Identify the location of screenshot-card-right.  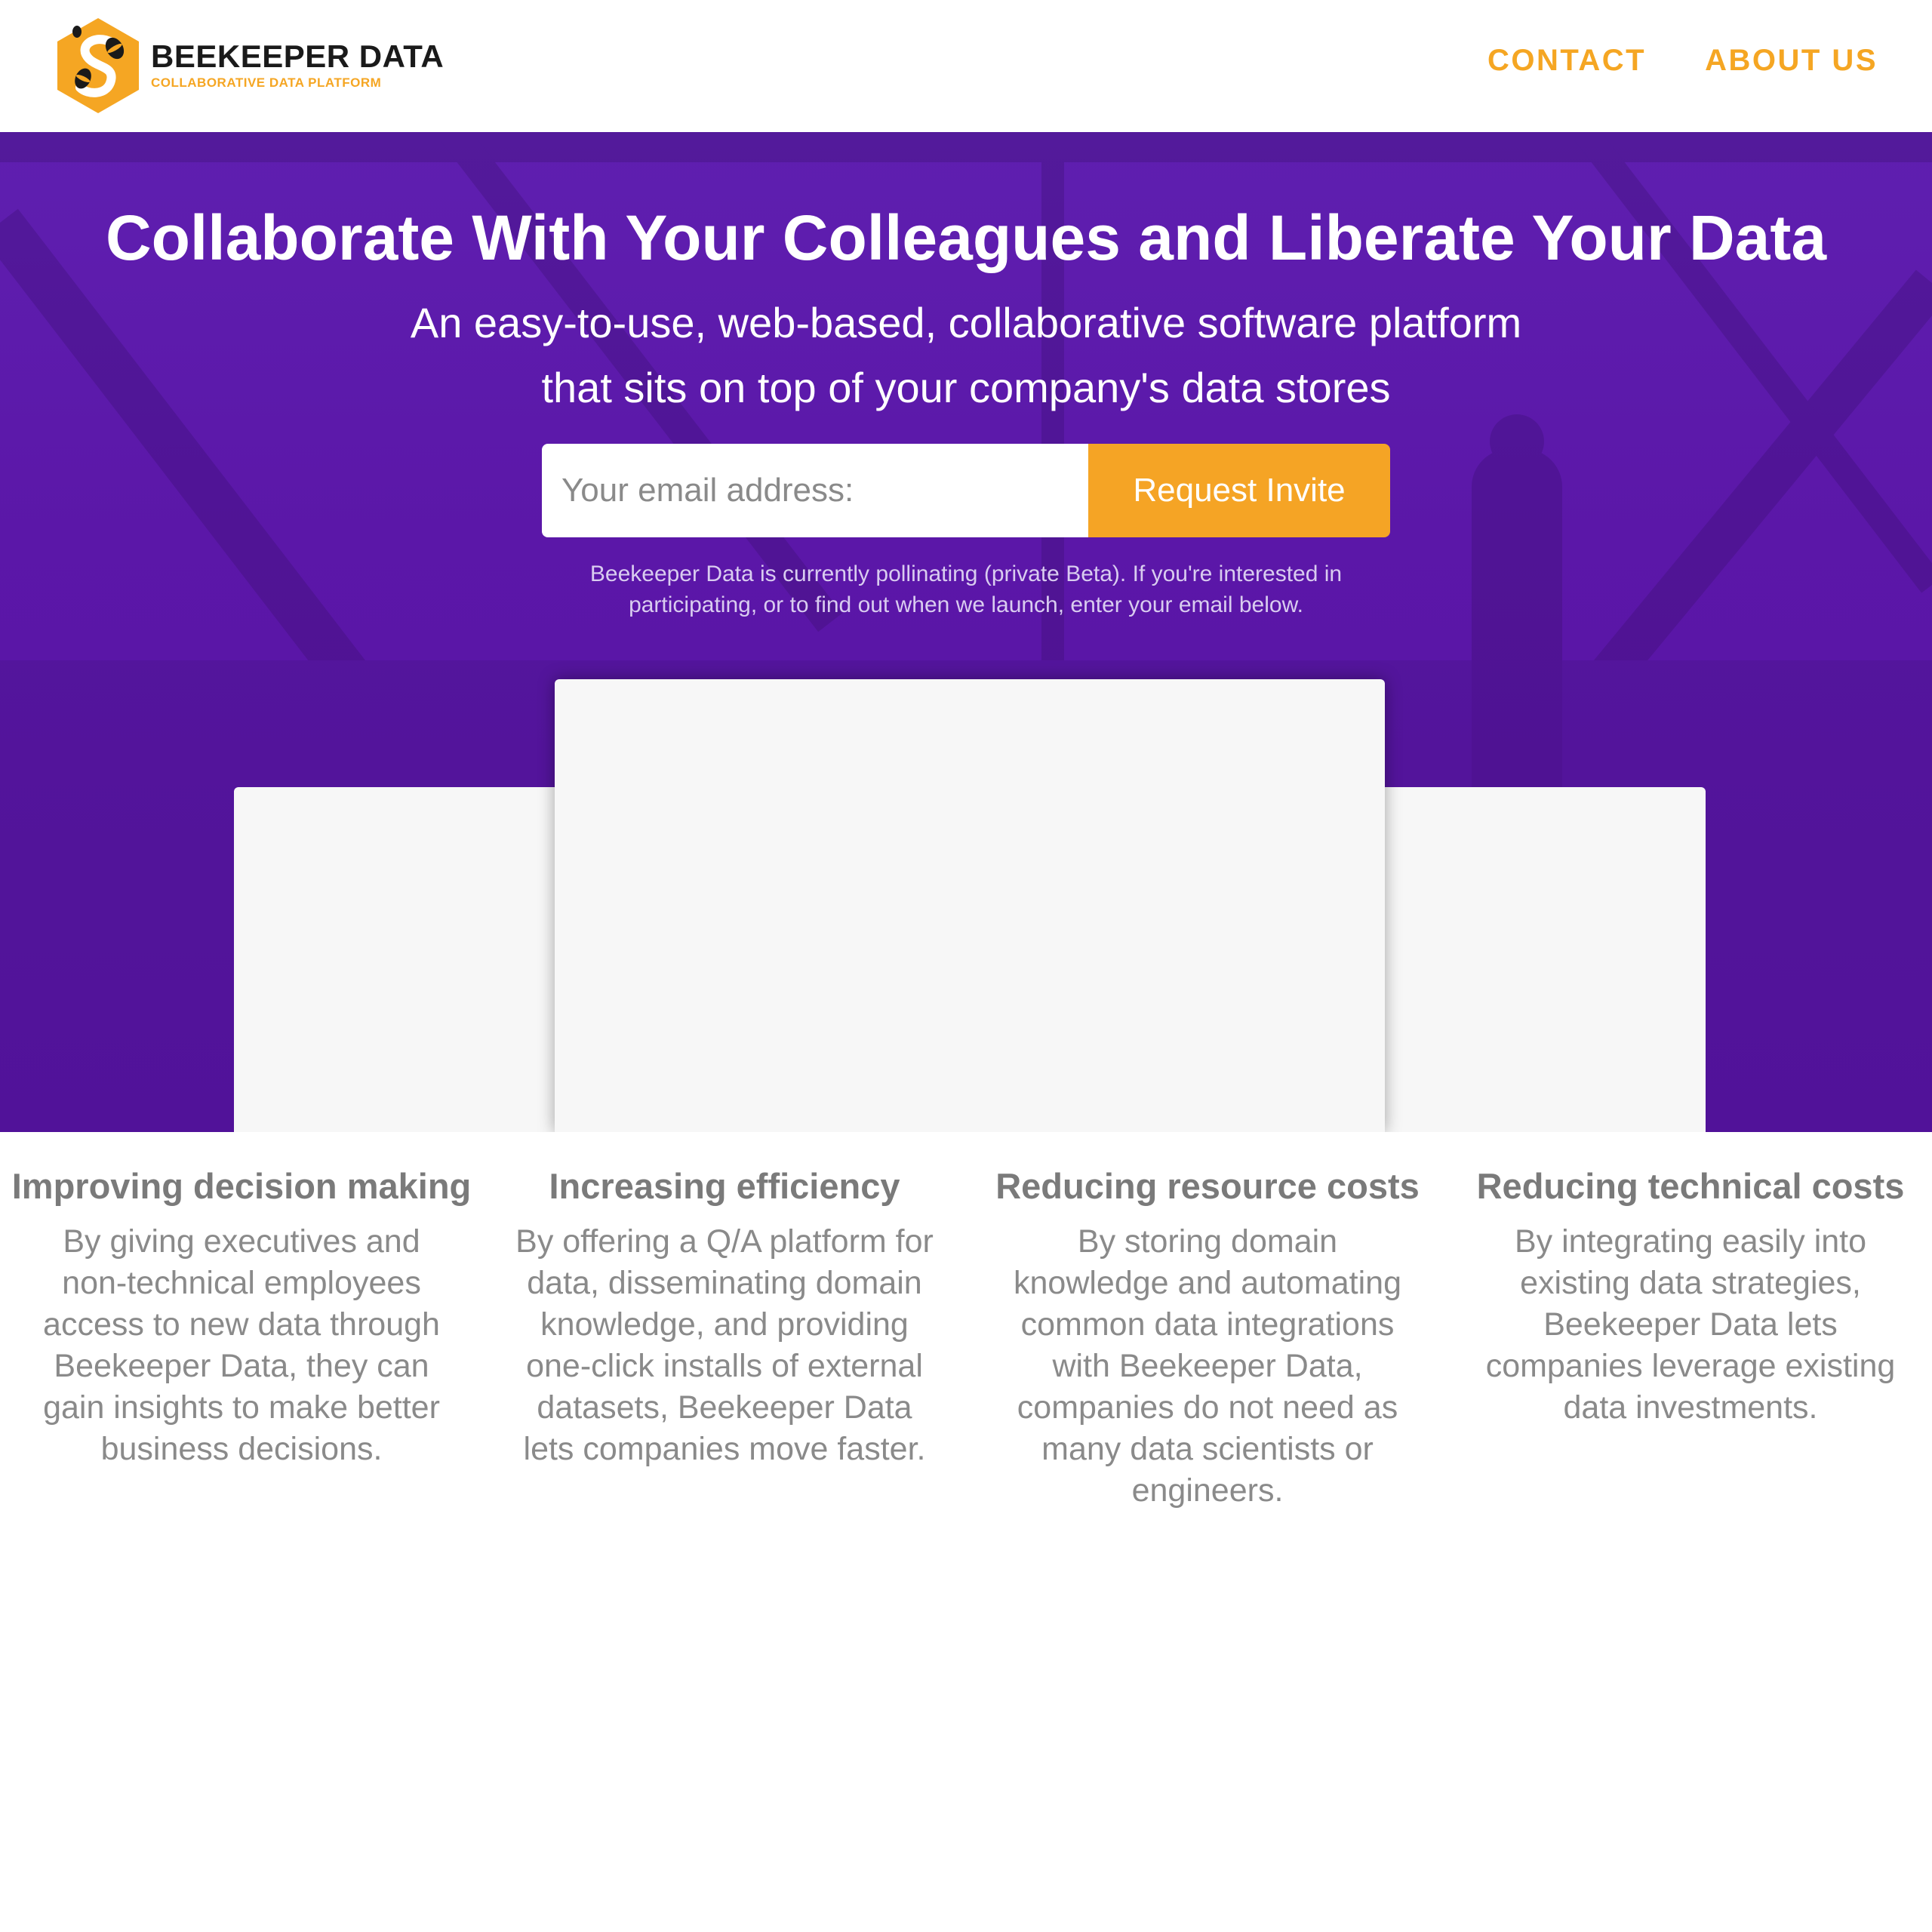
(1532, 959).